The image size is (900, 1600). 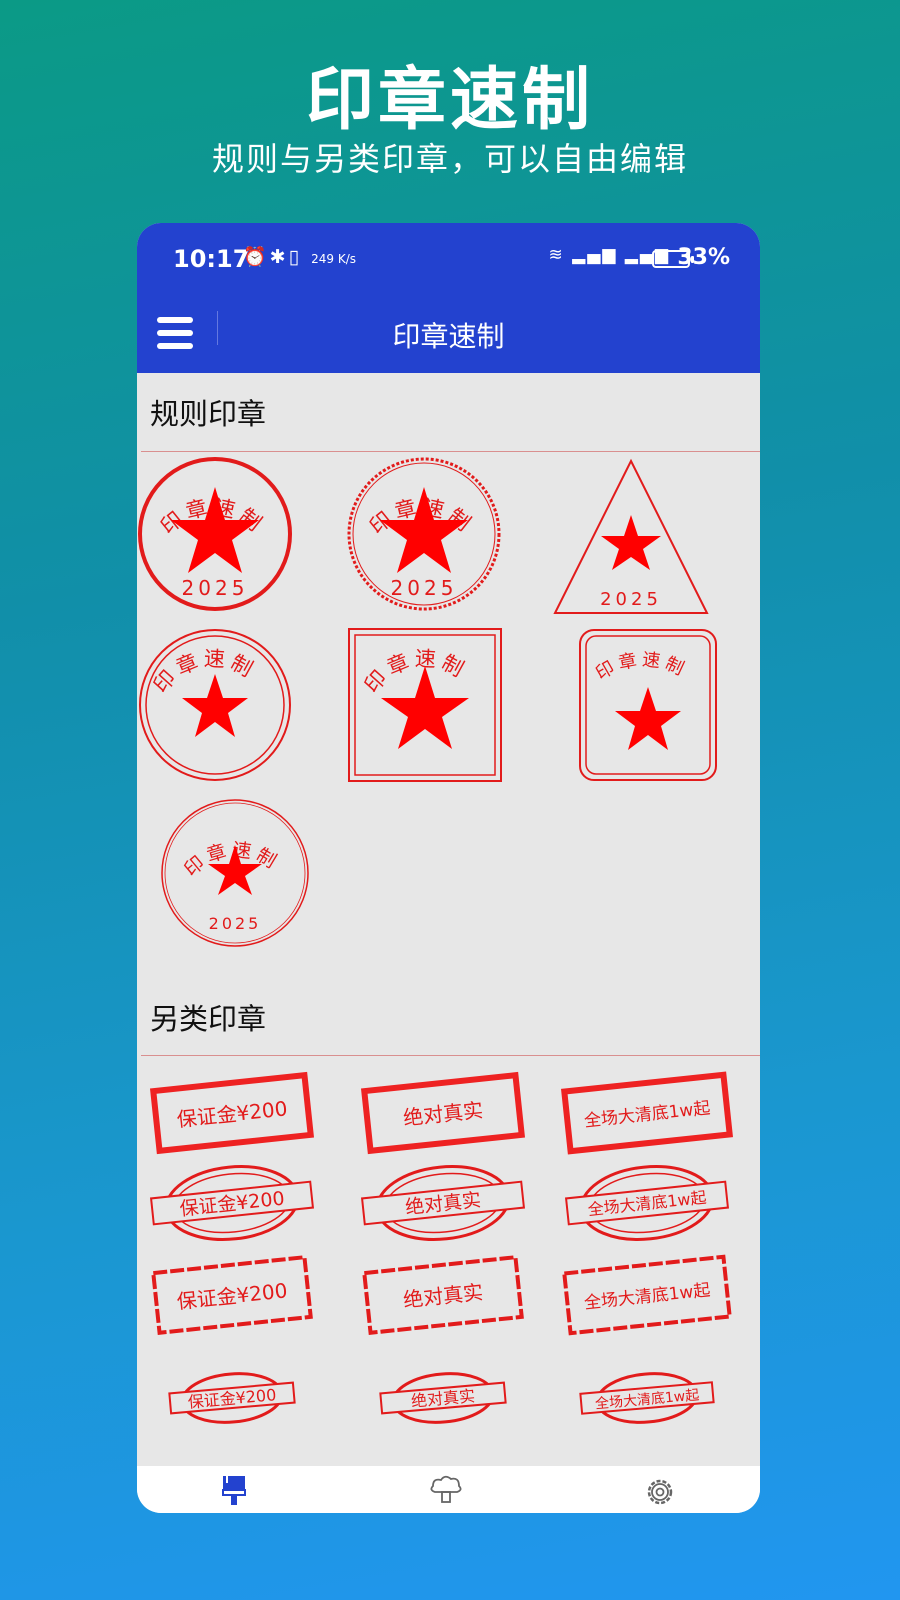 I want to click on tab-settings, so click(x=660, y=1493).